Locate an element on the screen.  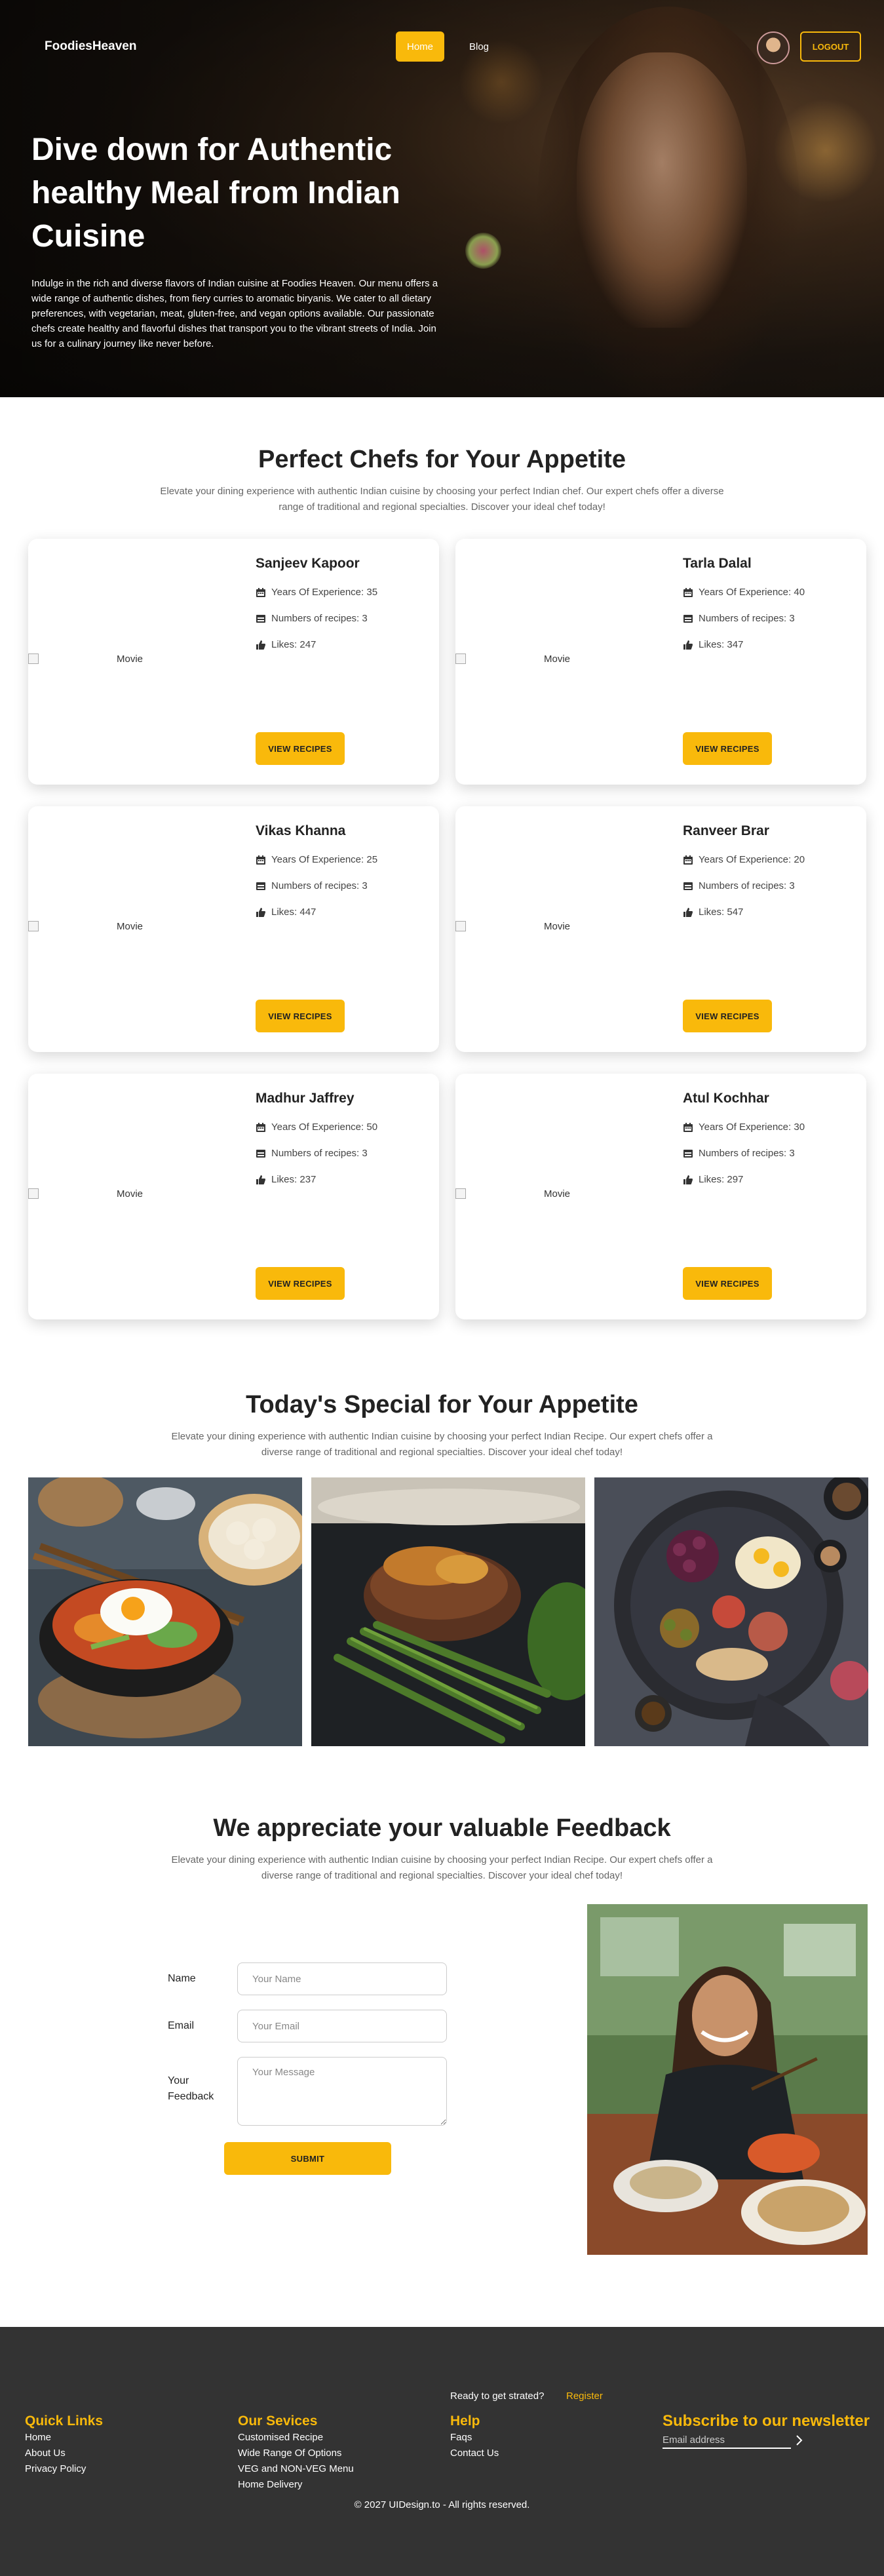
footer-link-home-delivery: Home Delivery is located at coordinates (270, 2484).